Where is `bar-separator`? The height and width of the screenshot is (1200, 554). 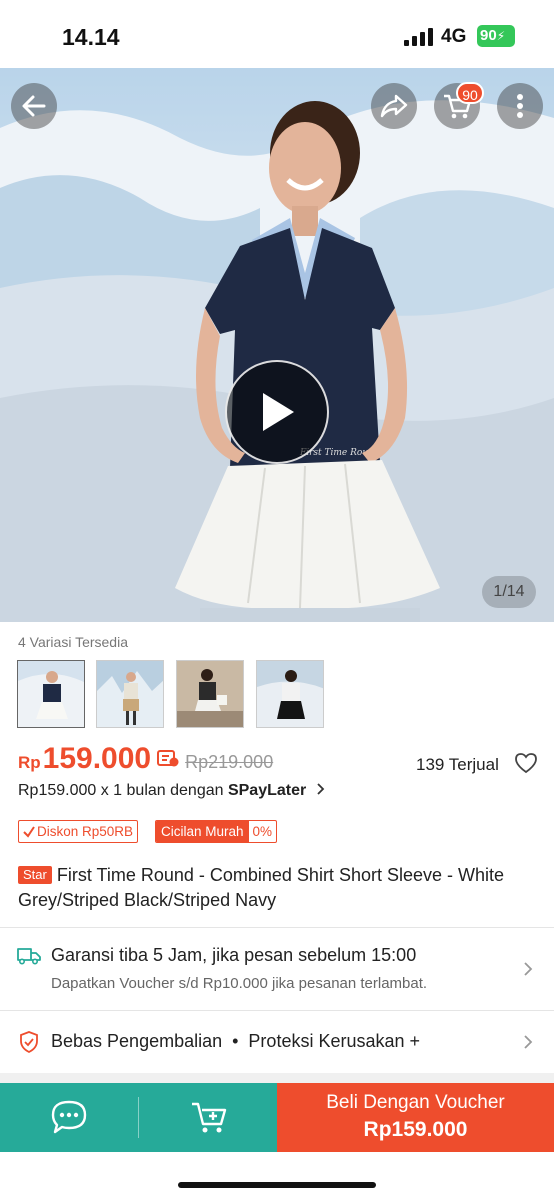
bar-separator is located at coordinates (138, 1117).